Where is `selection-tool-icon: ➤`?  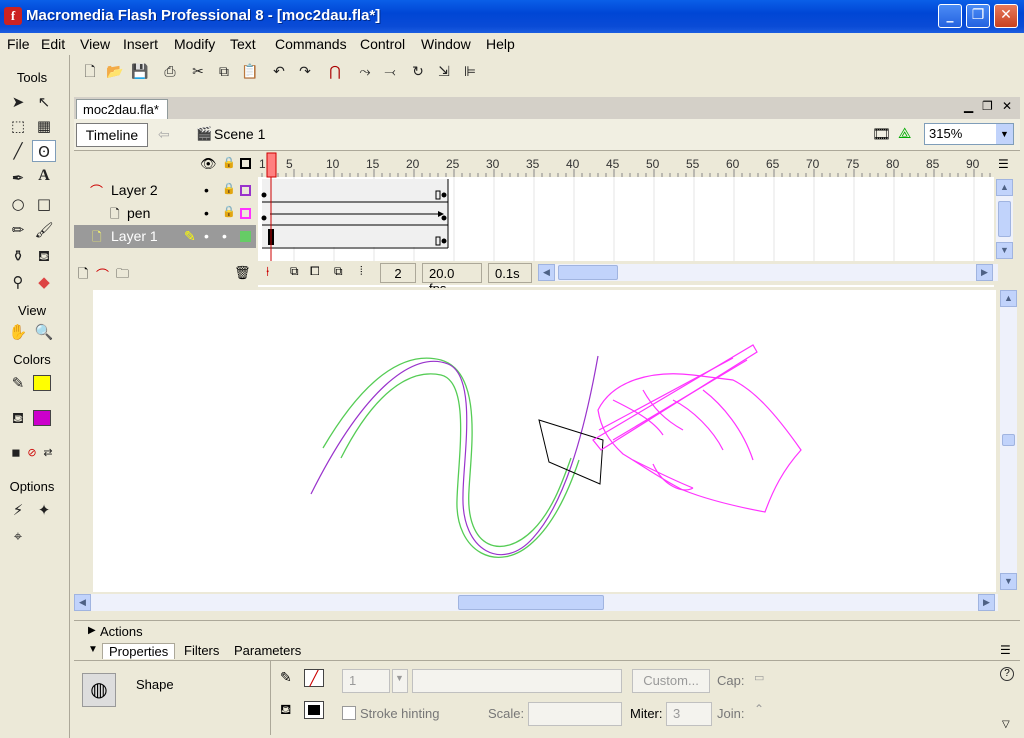 selection-tool-icon: ➤ is located at coordinates (18, 102).